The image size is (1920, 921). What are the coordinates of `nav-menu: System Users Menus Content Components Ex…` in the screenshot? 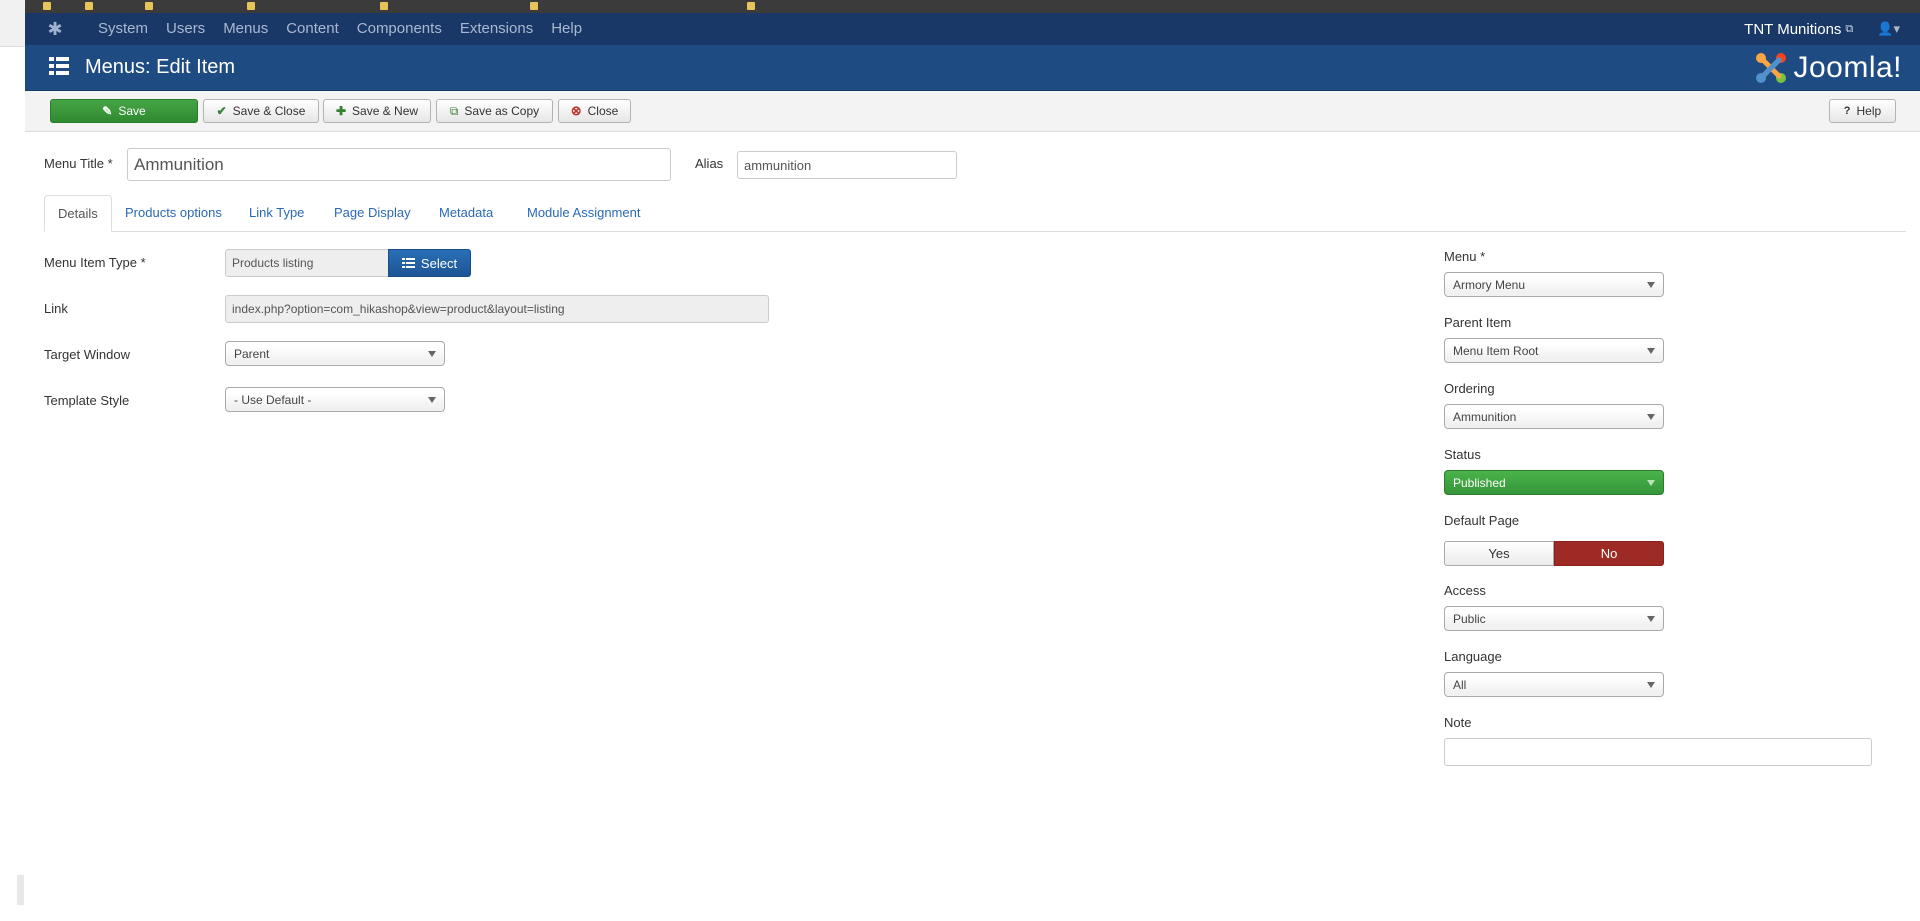 It's located at (340, 29).